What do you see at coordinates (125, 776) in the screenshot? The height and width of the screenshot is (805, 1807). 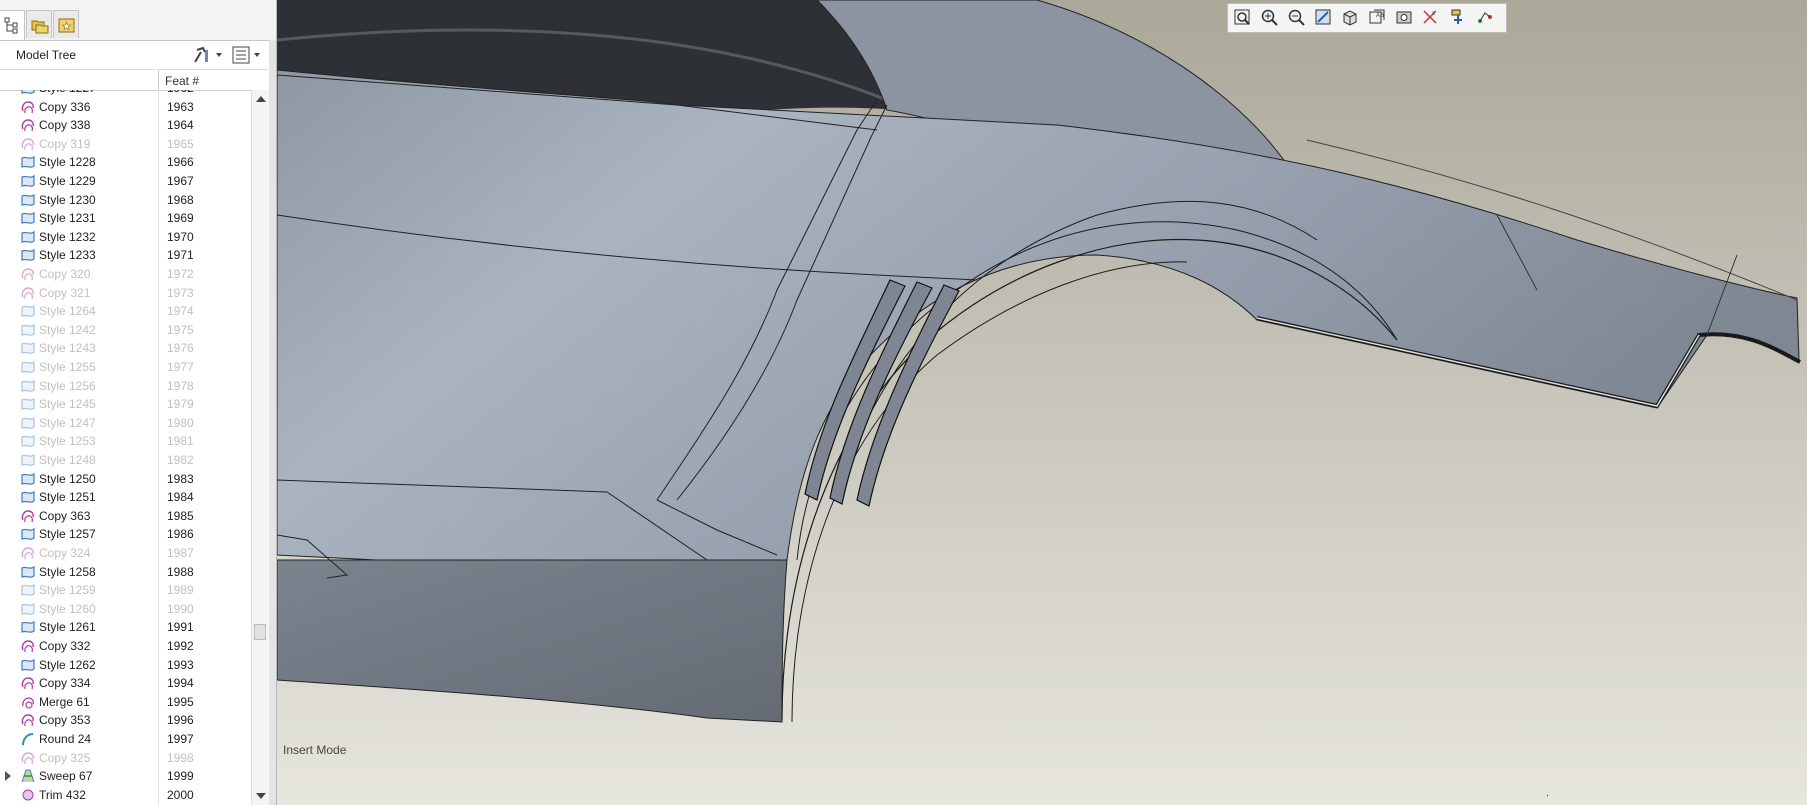 I see `tree-row: Sweep 67 1999` at bounding box center [125, 776].